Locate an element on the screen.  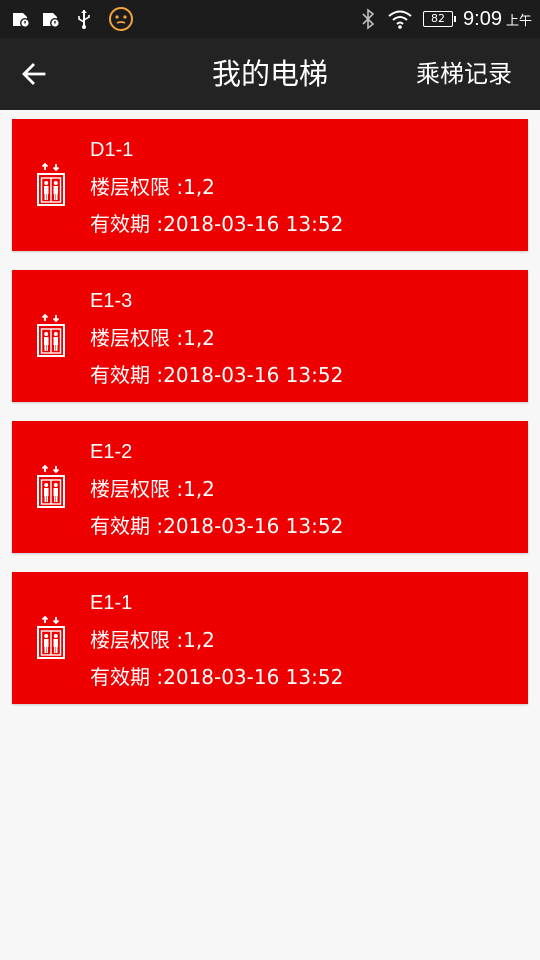
elevator-card: E1-2 楼层权限 :1,2 有效期 :2018-03-16 13:52 is located at coordinates (270, 487).